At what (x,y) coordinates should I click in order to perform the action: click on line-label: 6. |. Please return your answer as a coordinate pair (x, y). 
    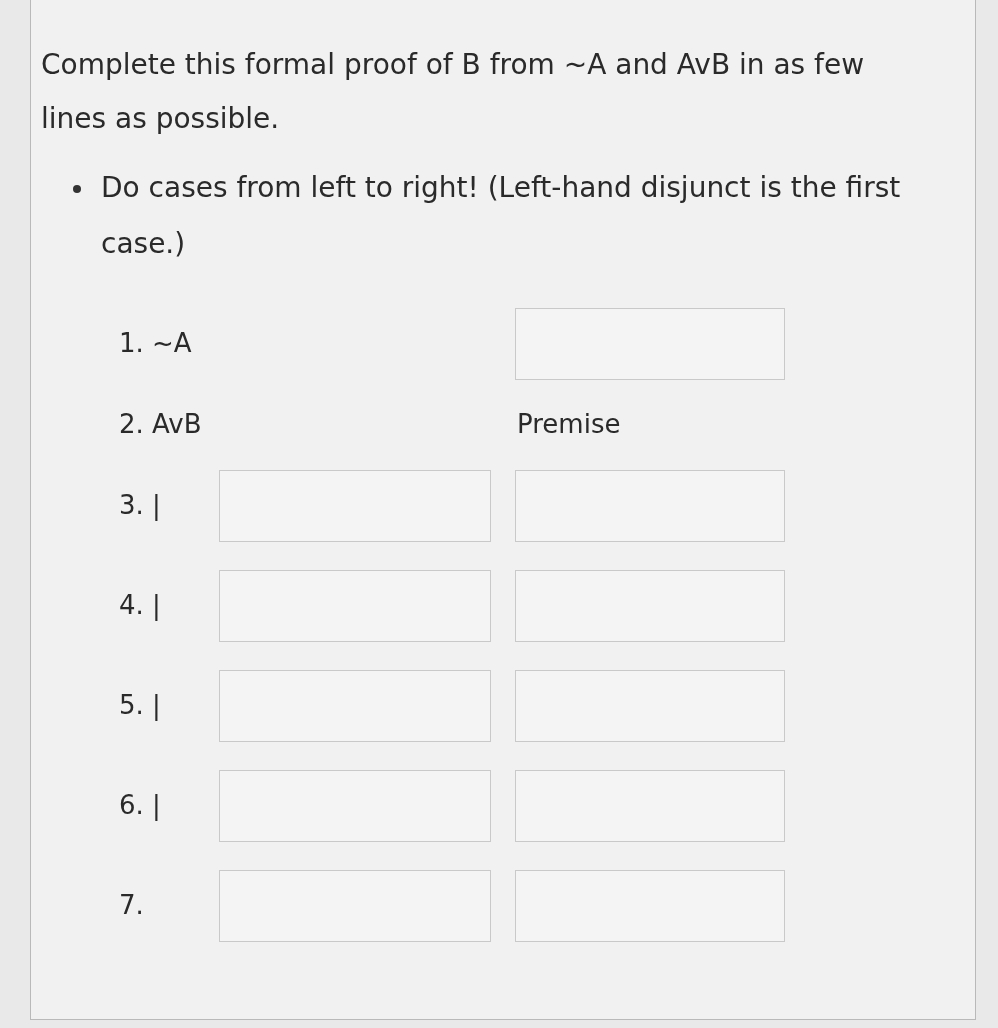
    Looking at the image, I should click on (140, 805).